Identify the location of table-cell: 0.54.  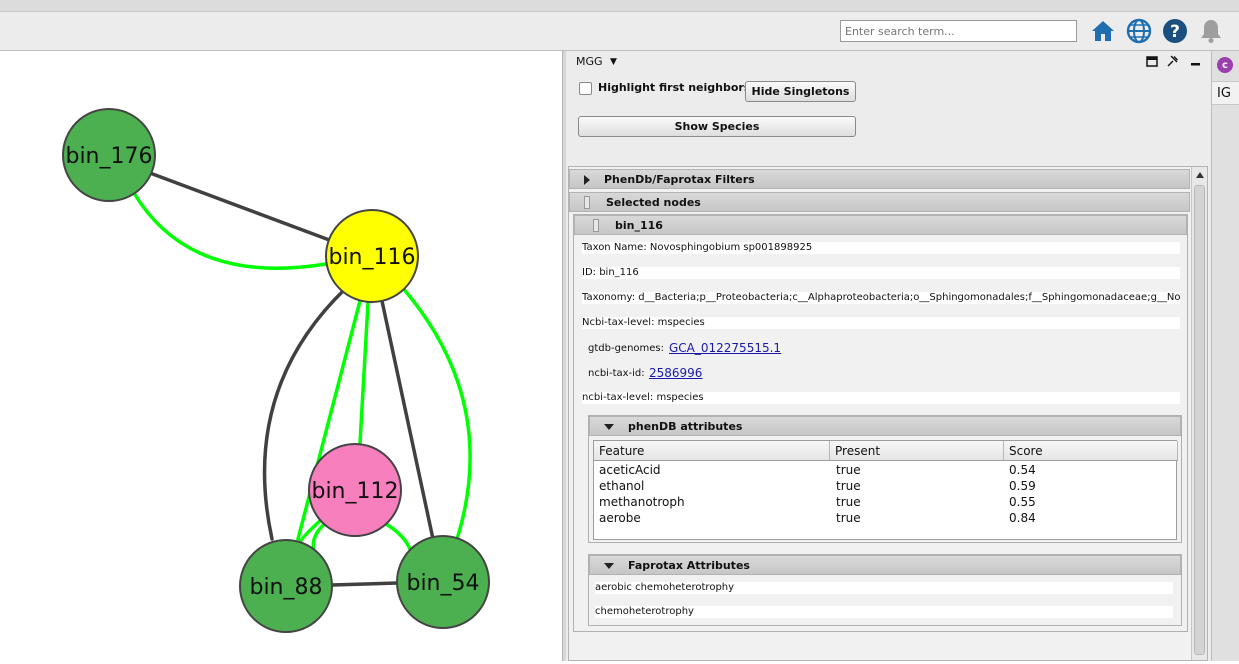
(1022, 470).